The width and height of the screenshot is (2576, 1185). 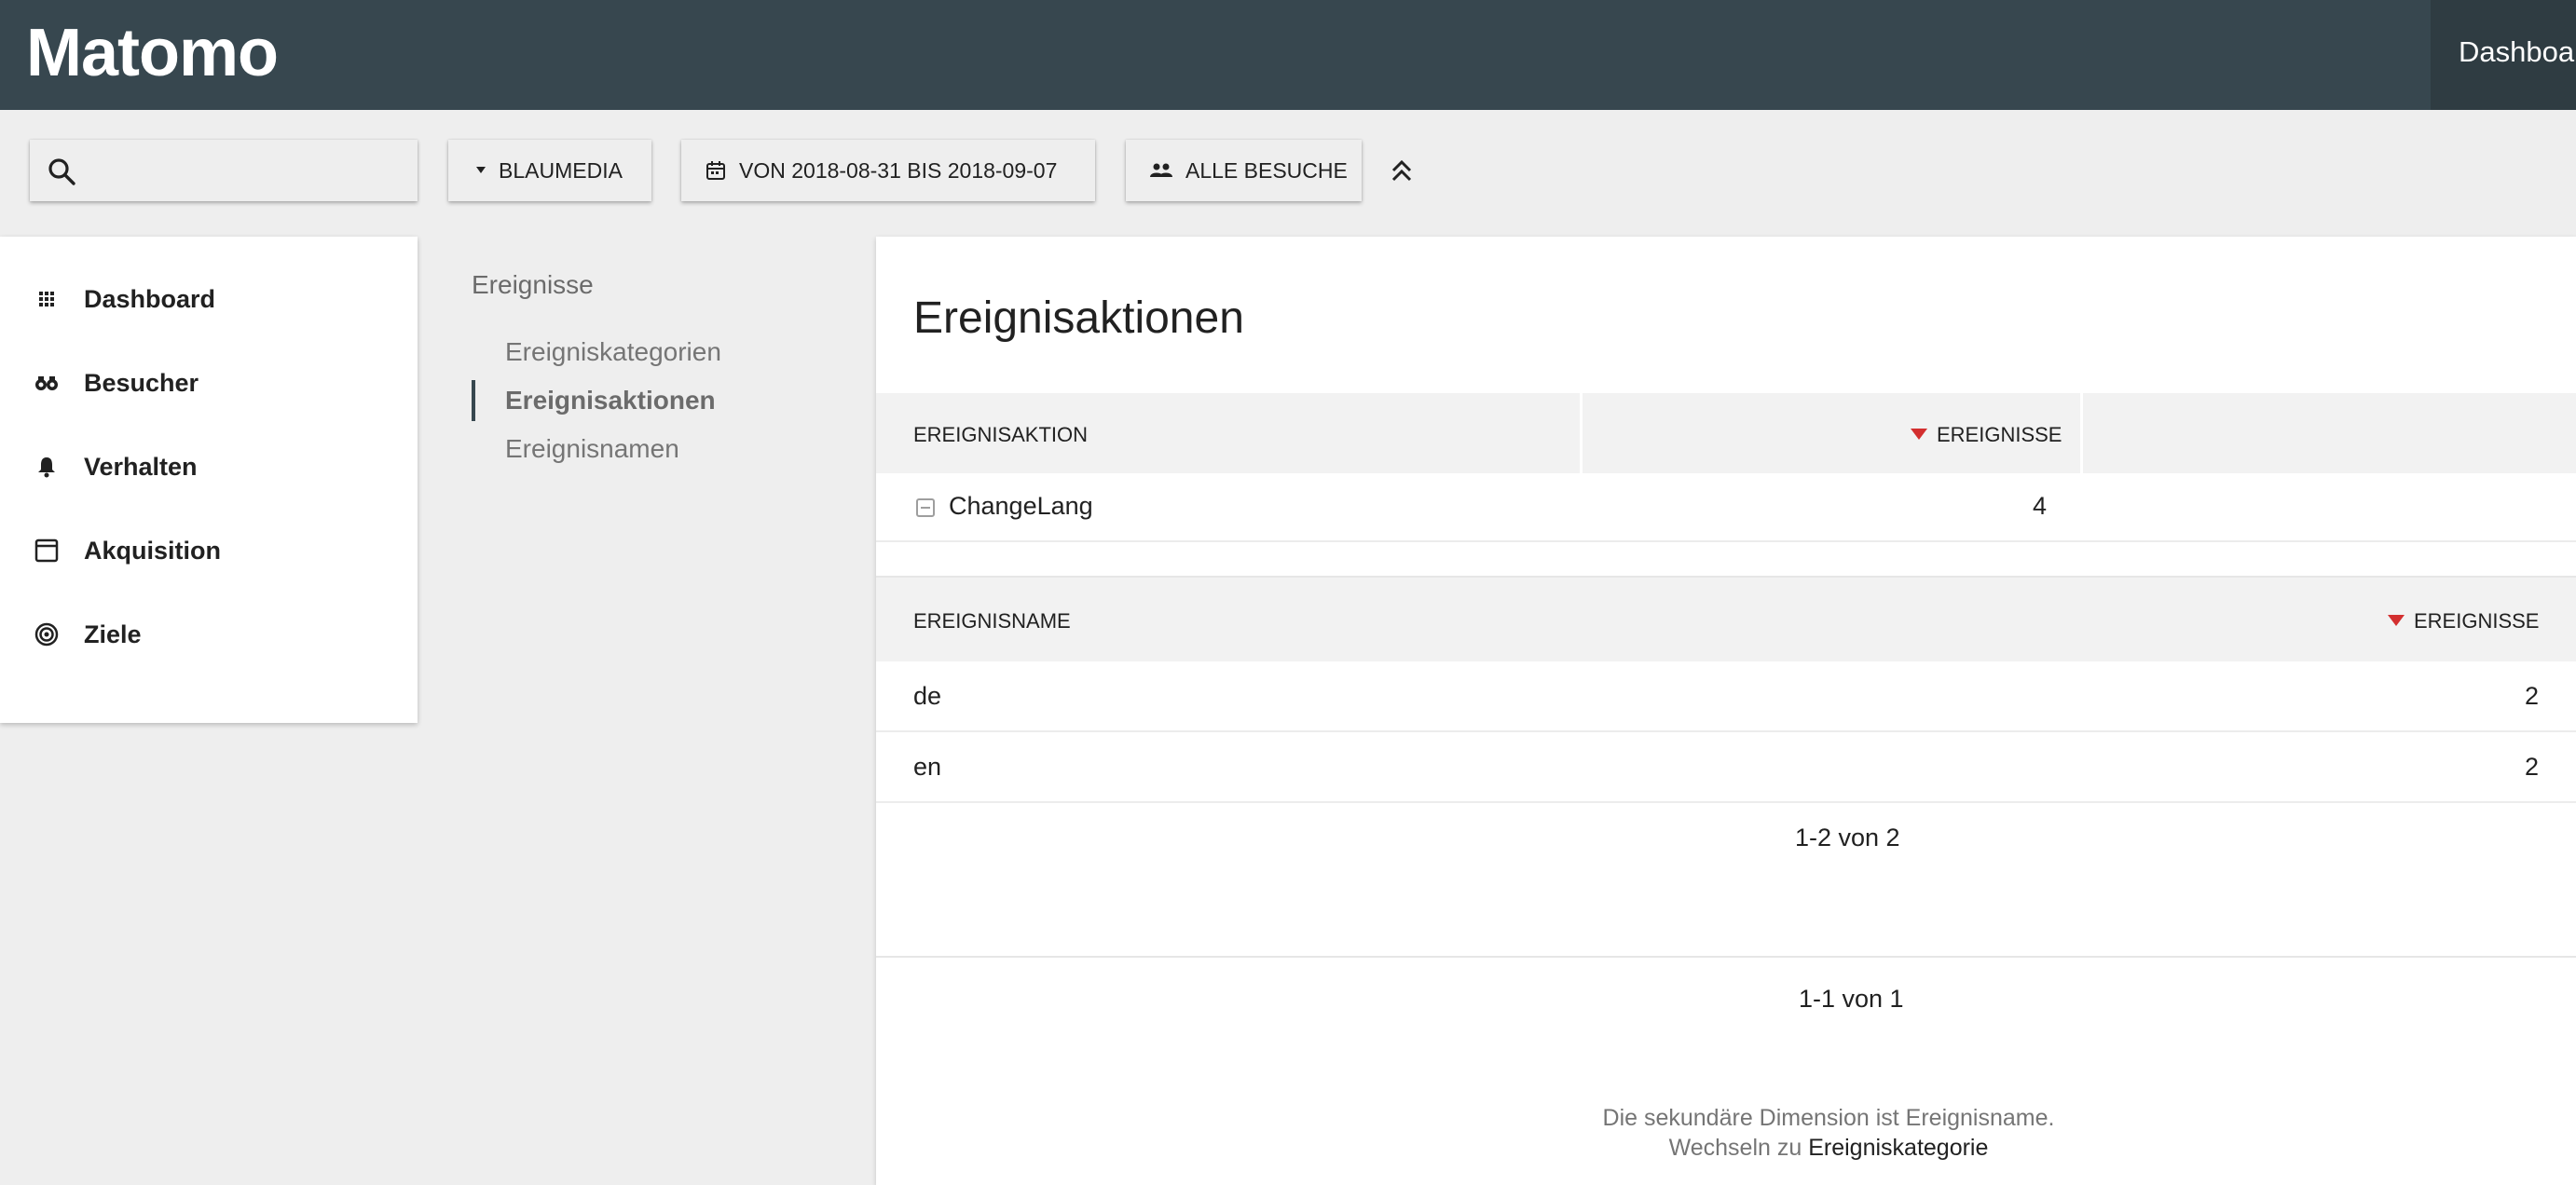 What do you see at coordinates (61, 171) in the screenshot?
I see `search-icon` at bounding box center [61, 171].